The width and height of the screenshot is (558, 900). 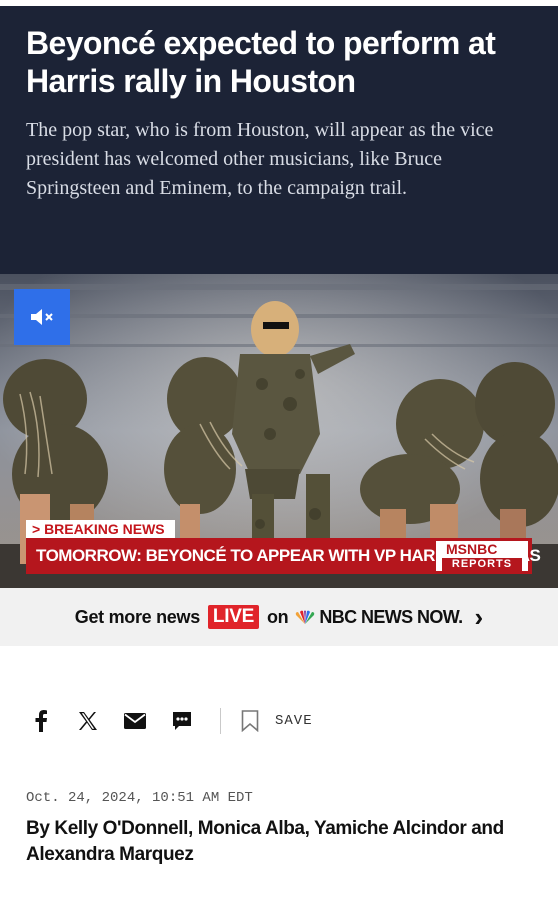 I want to click on chevron-right-icon: ›, so click(x=479, y=617).